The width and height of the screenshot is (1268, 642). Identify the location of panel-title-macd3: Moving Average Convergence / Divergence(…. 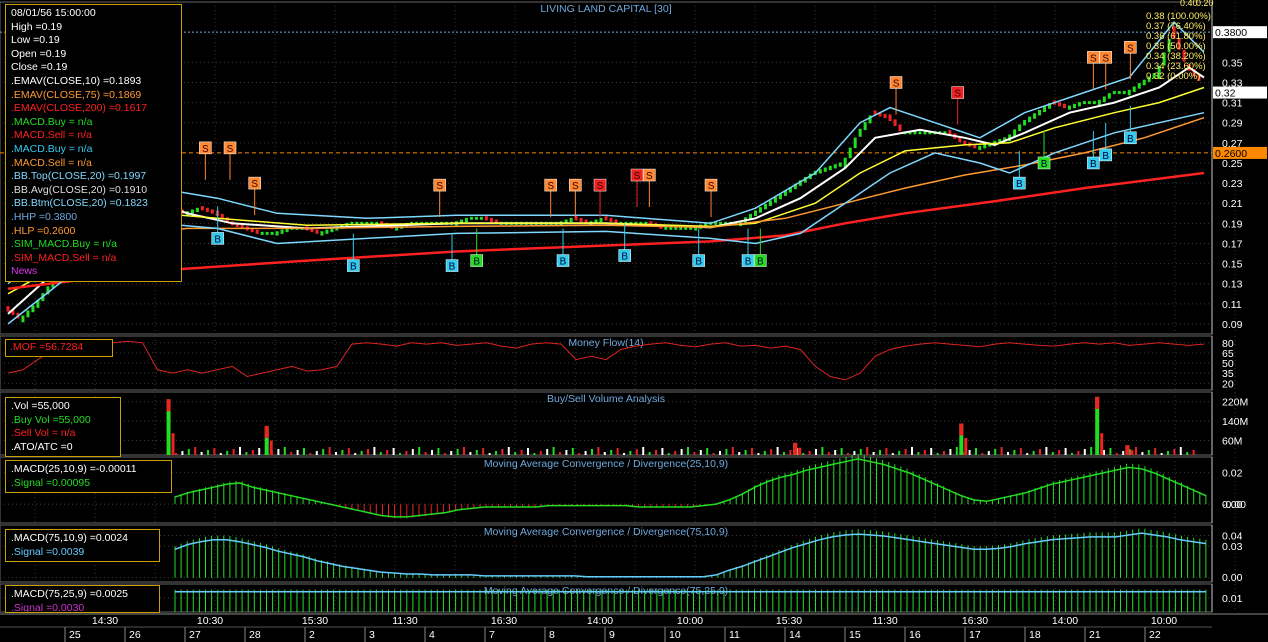
(606, 591).